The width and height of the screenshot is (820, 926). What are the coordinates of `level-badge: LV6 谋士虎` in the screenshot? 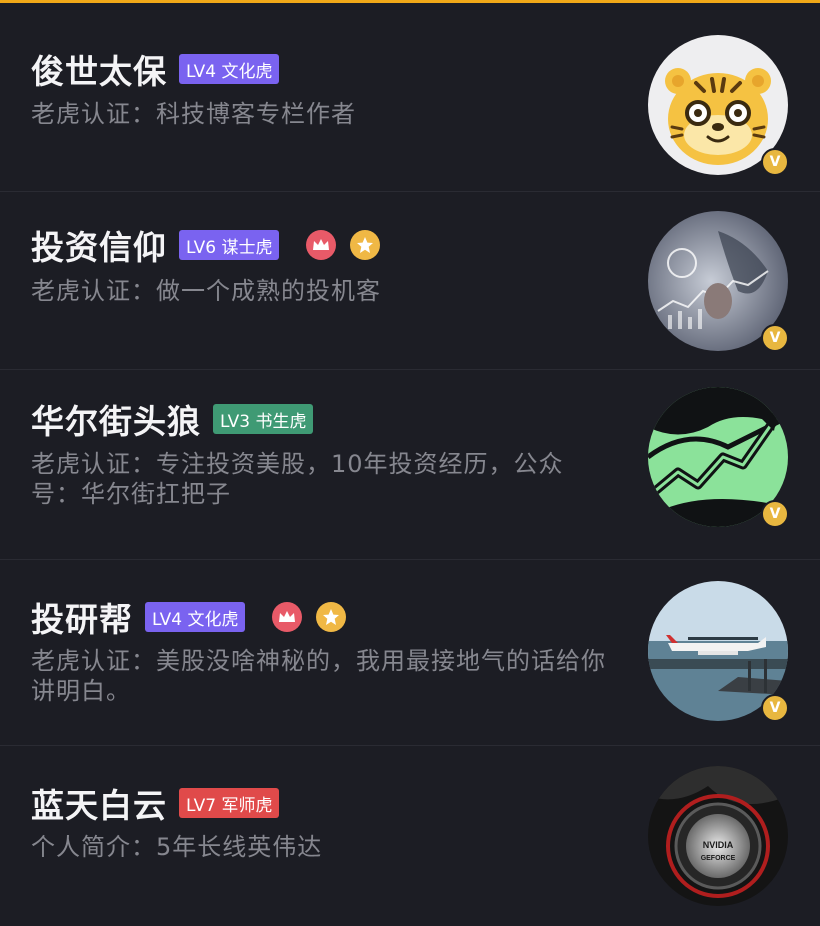 It's located at (229, 245).